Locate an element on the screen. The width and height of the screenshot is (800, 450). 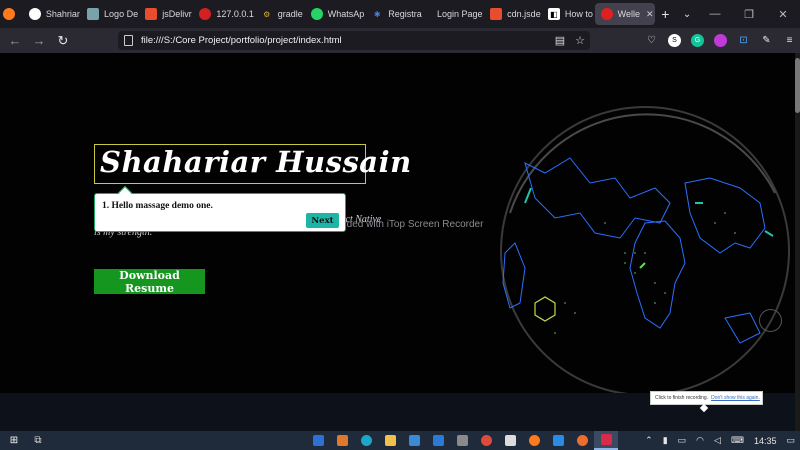
vscode-icon is located at coordinates (558, 440).